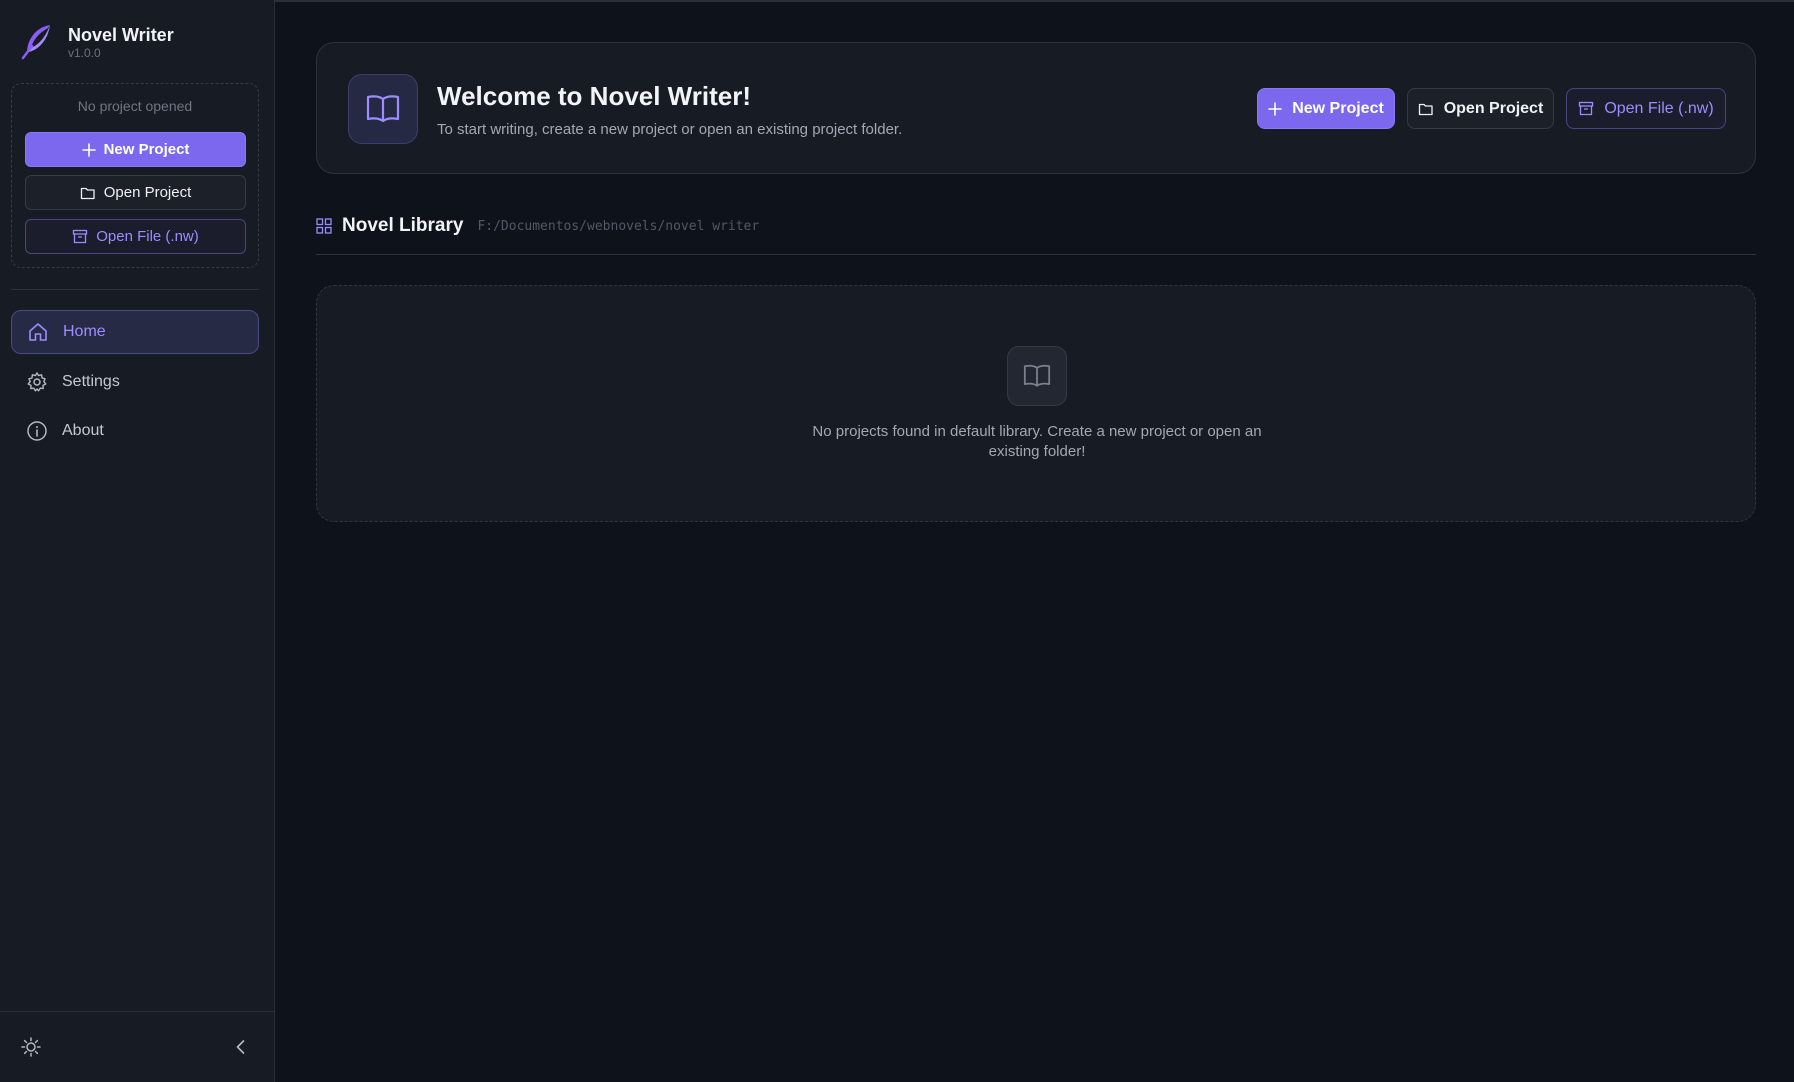 The width and height of the screenshot is (1794, 1082). Describe the element at coordinates (31, 1047) in the screenshot. I see `sun-icon` at that location.